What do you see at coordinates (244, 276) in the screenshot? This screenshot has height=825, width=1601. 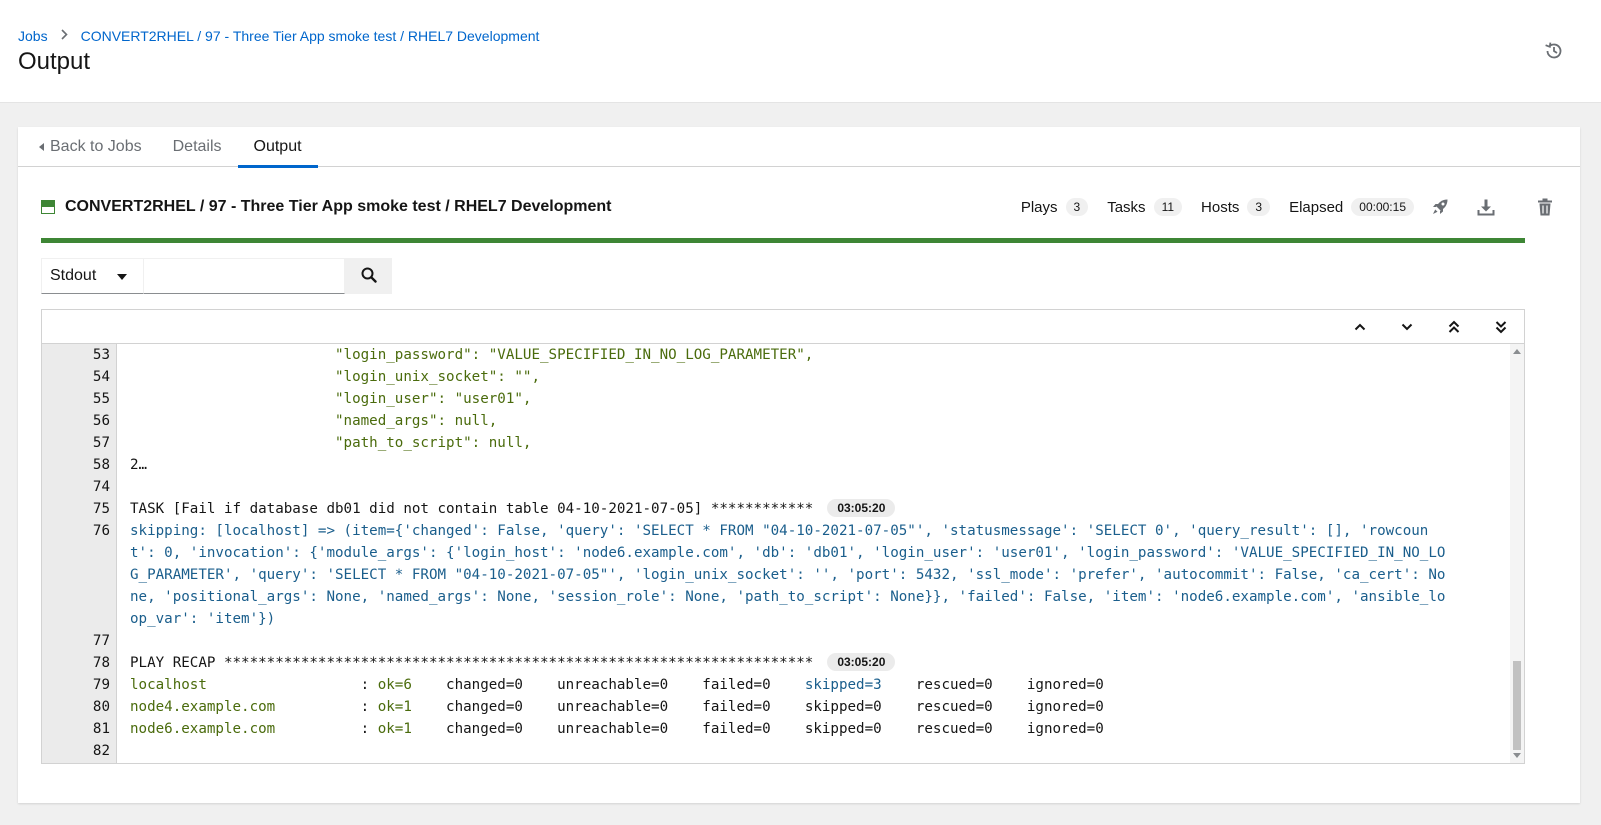 I see `search-input` at bounding box center [244, 276].